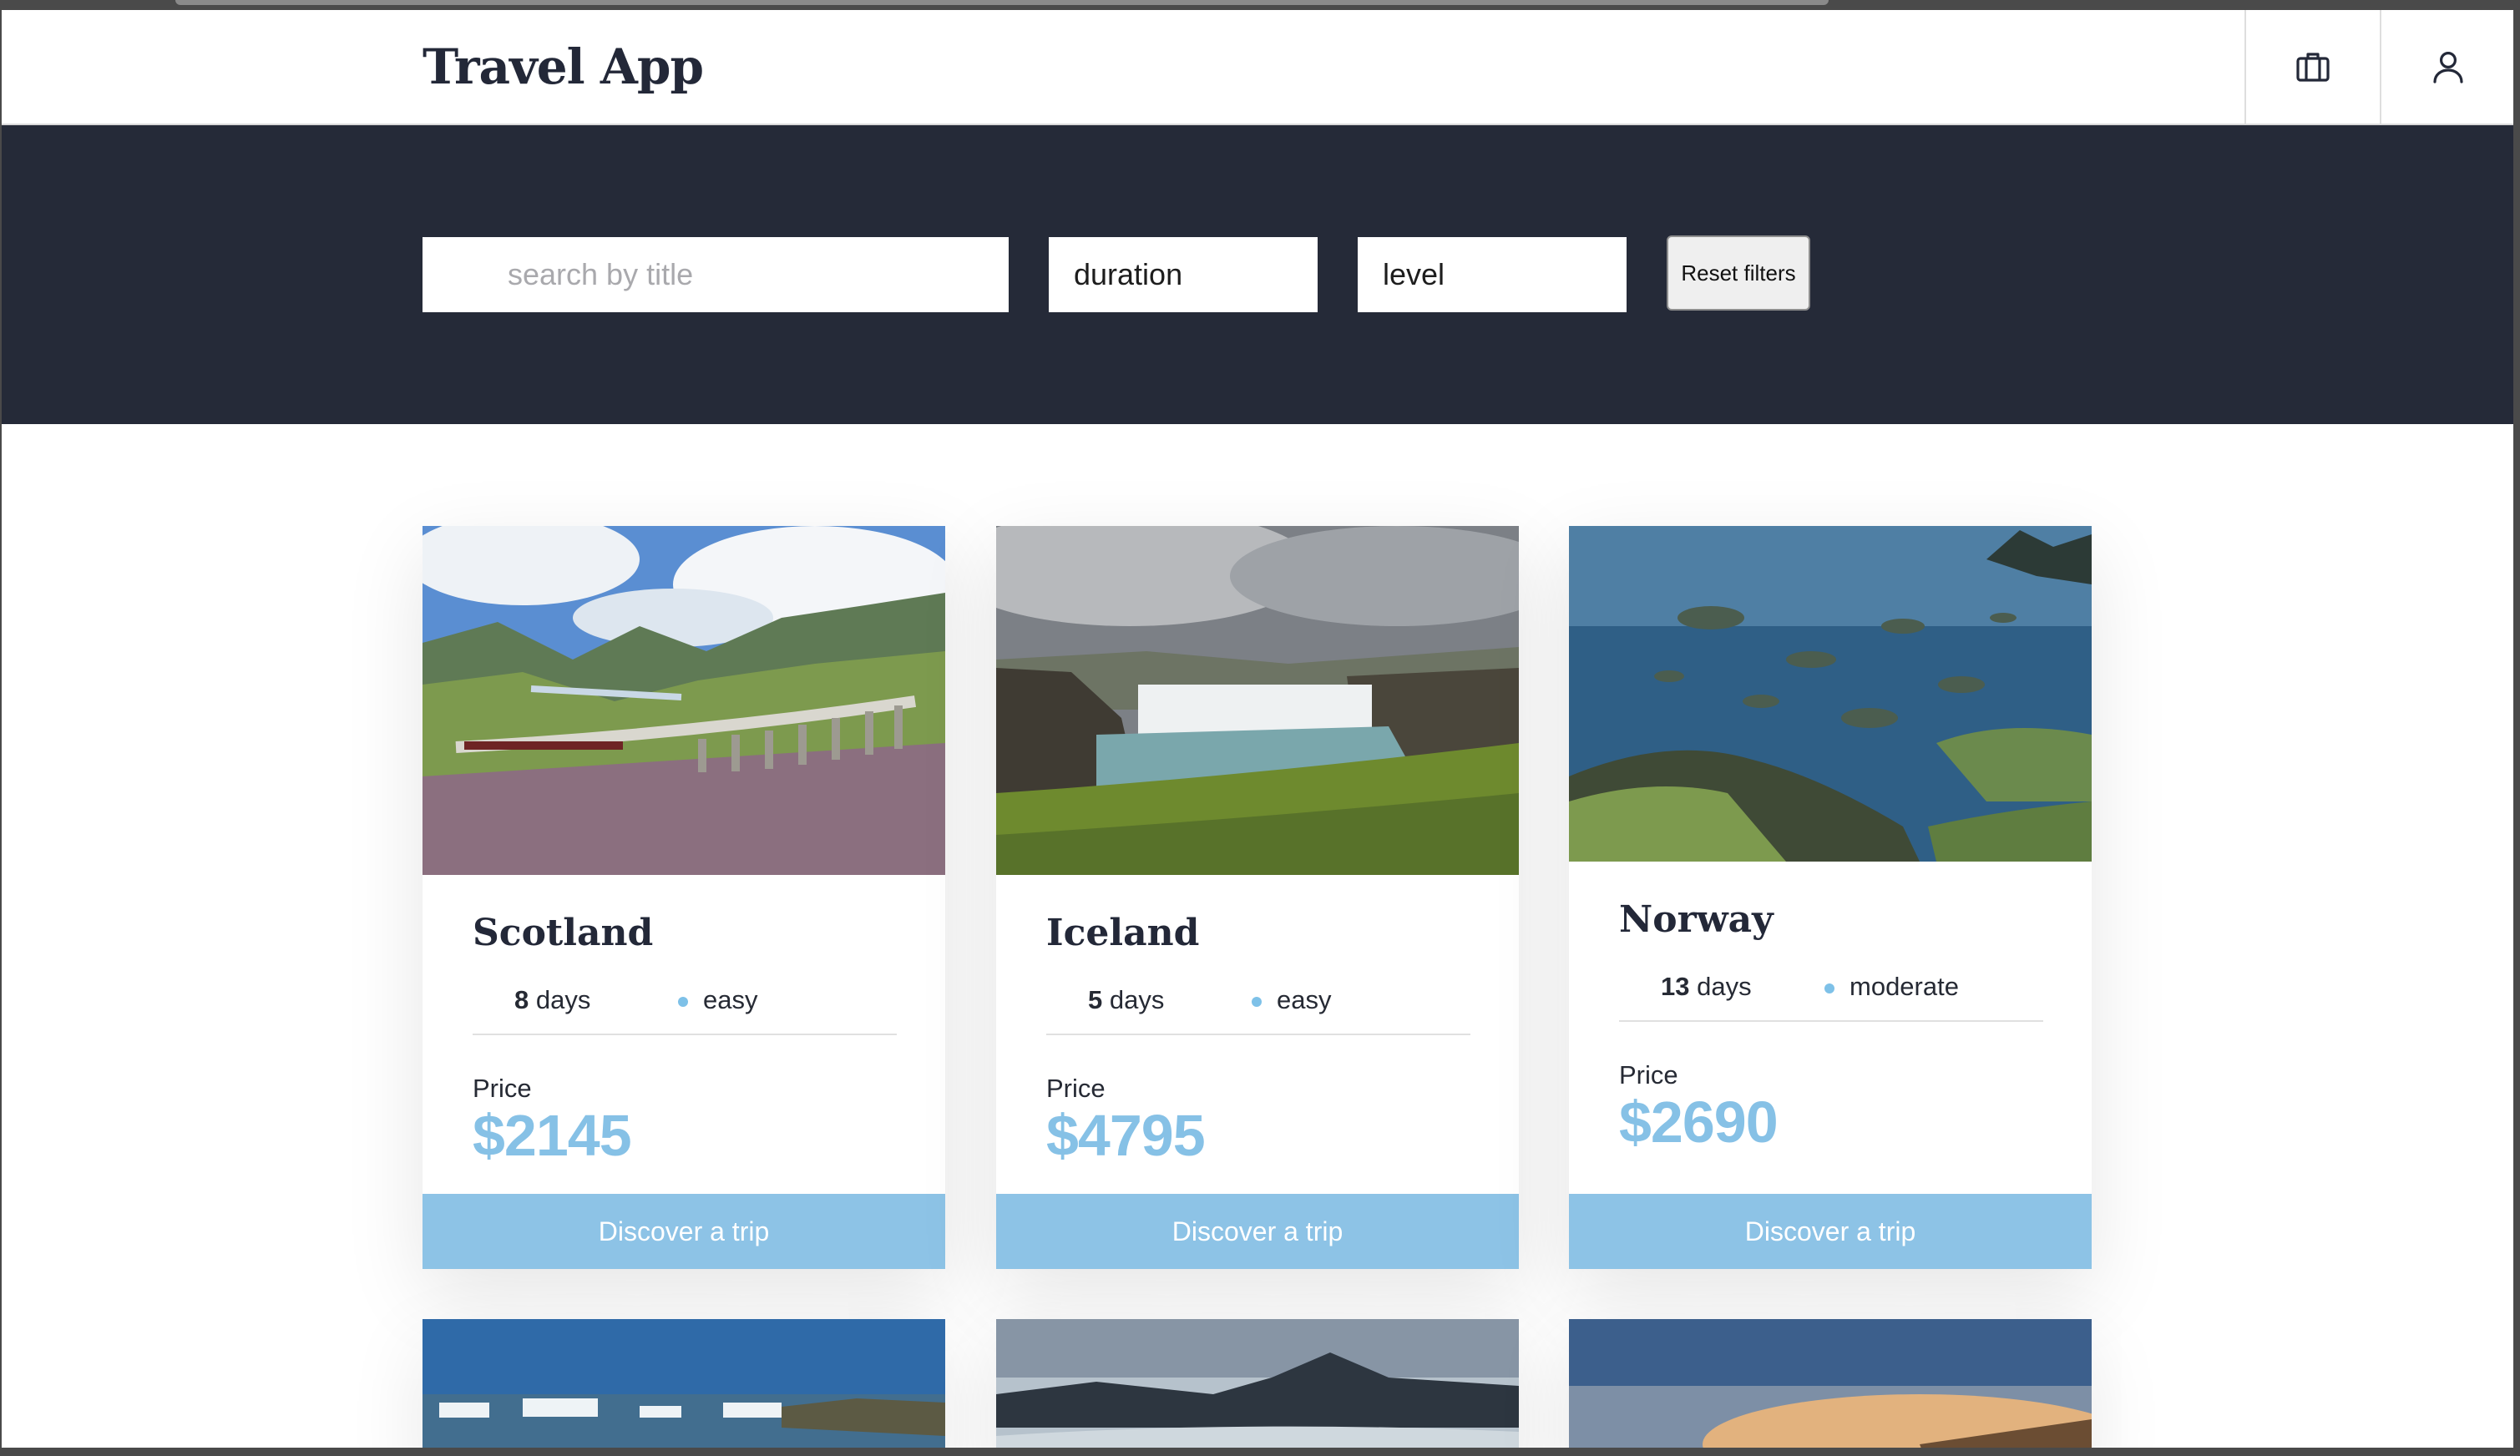 The width and height of the screenshot is (2520, 1456). Describe the element at coordinates (563, 933) in the screenshot. I see `trip-title: Scotland` at that location.